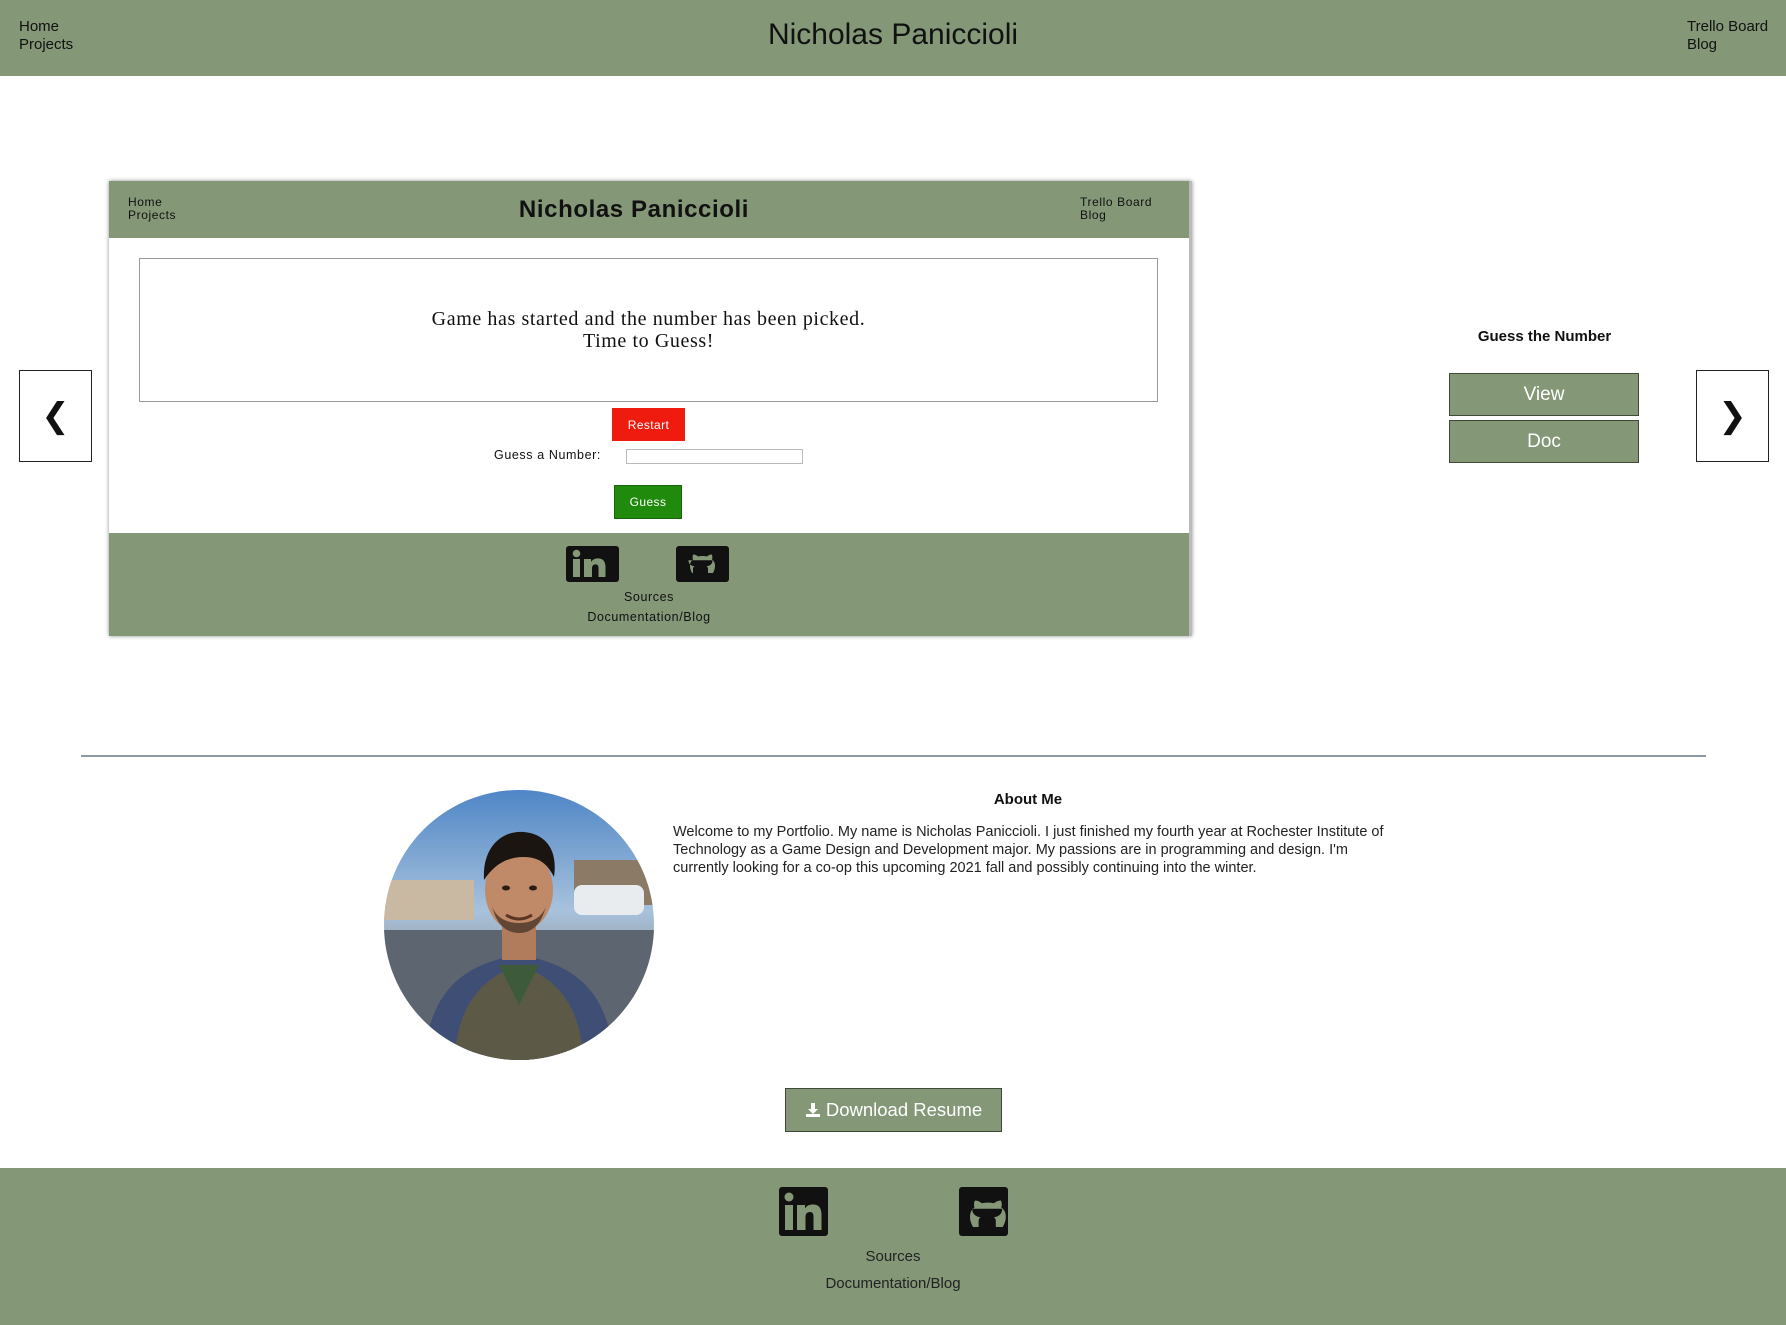 Image resolution: width=1786 pixels, height=1325 pixels. I want to click on screenshot-guess-input, so click(714, 456).